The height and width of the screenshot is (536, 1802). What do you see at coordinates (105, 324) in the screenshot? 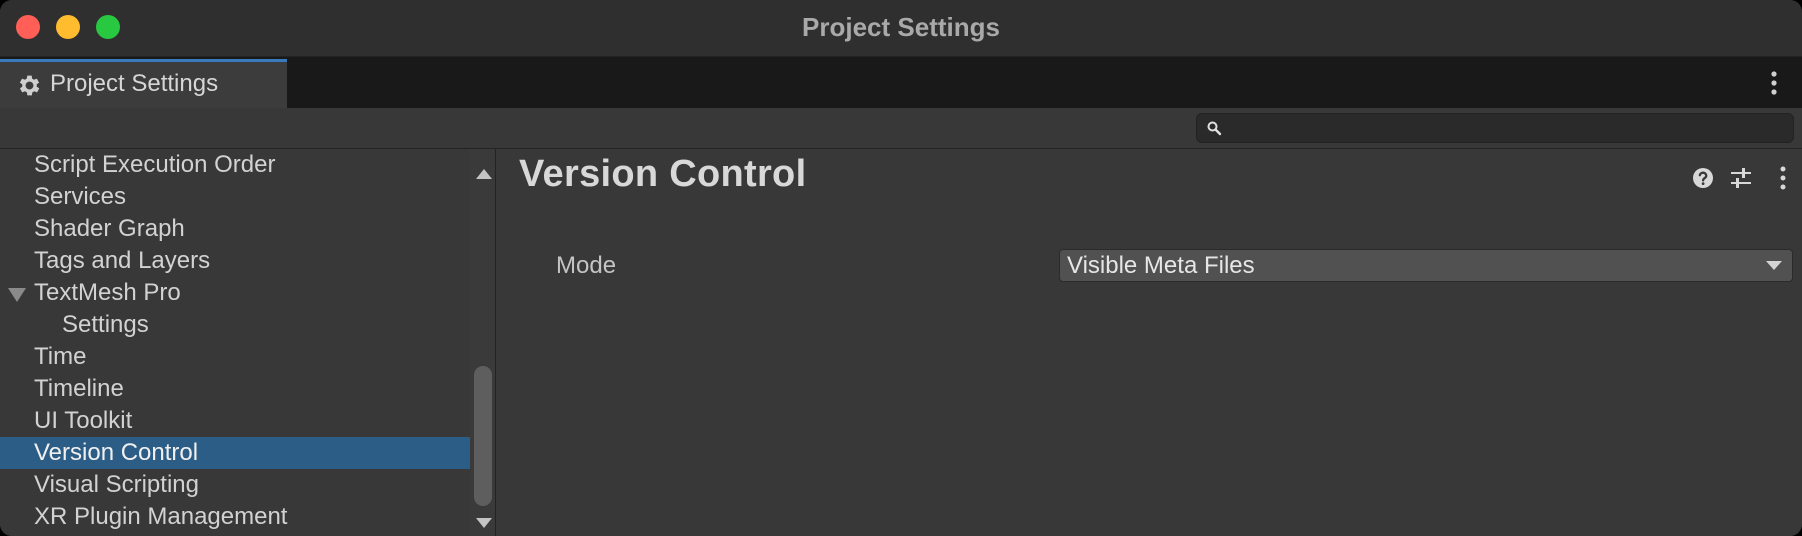
I see `sidebar-item-label: Settings` at bounding box center [105, 324].